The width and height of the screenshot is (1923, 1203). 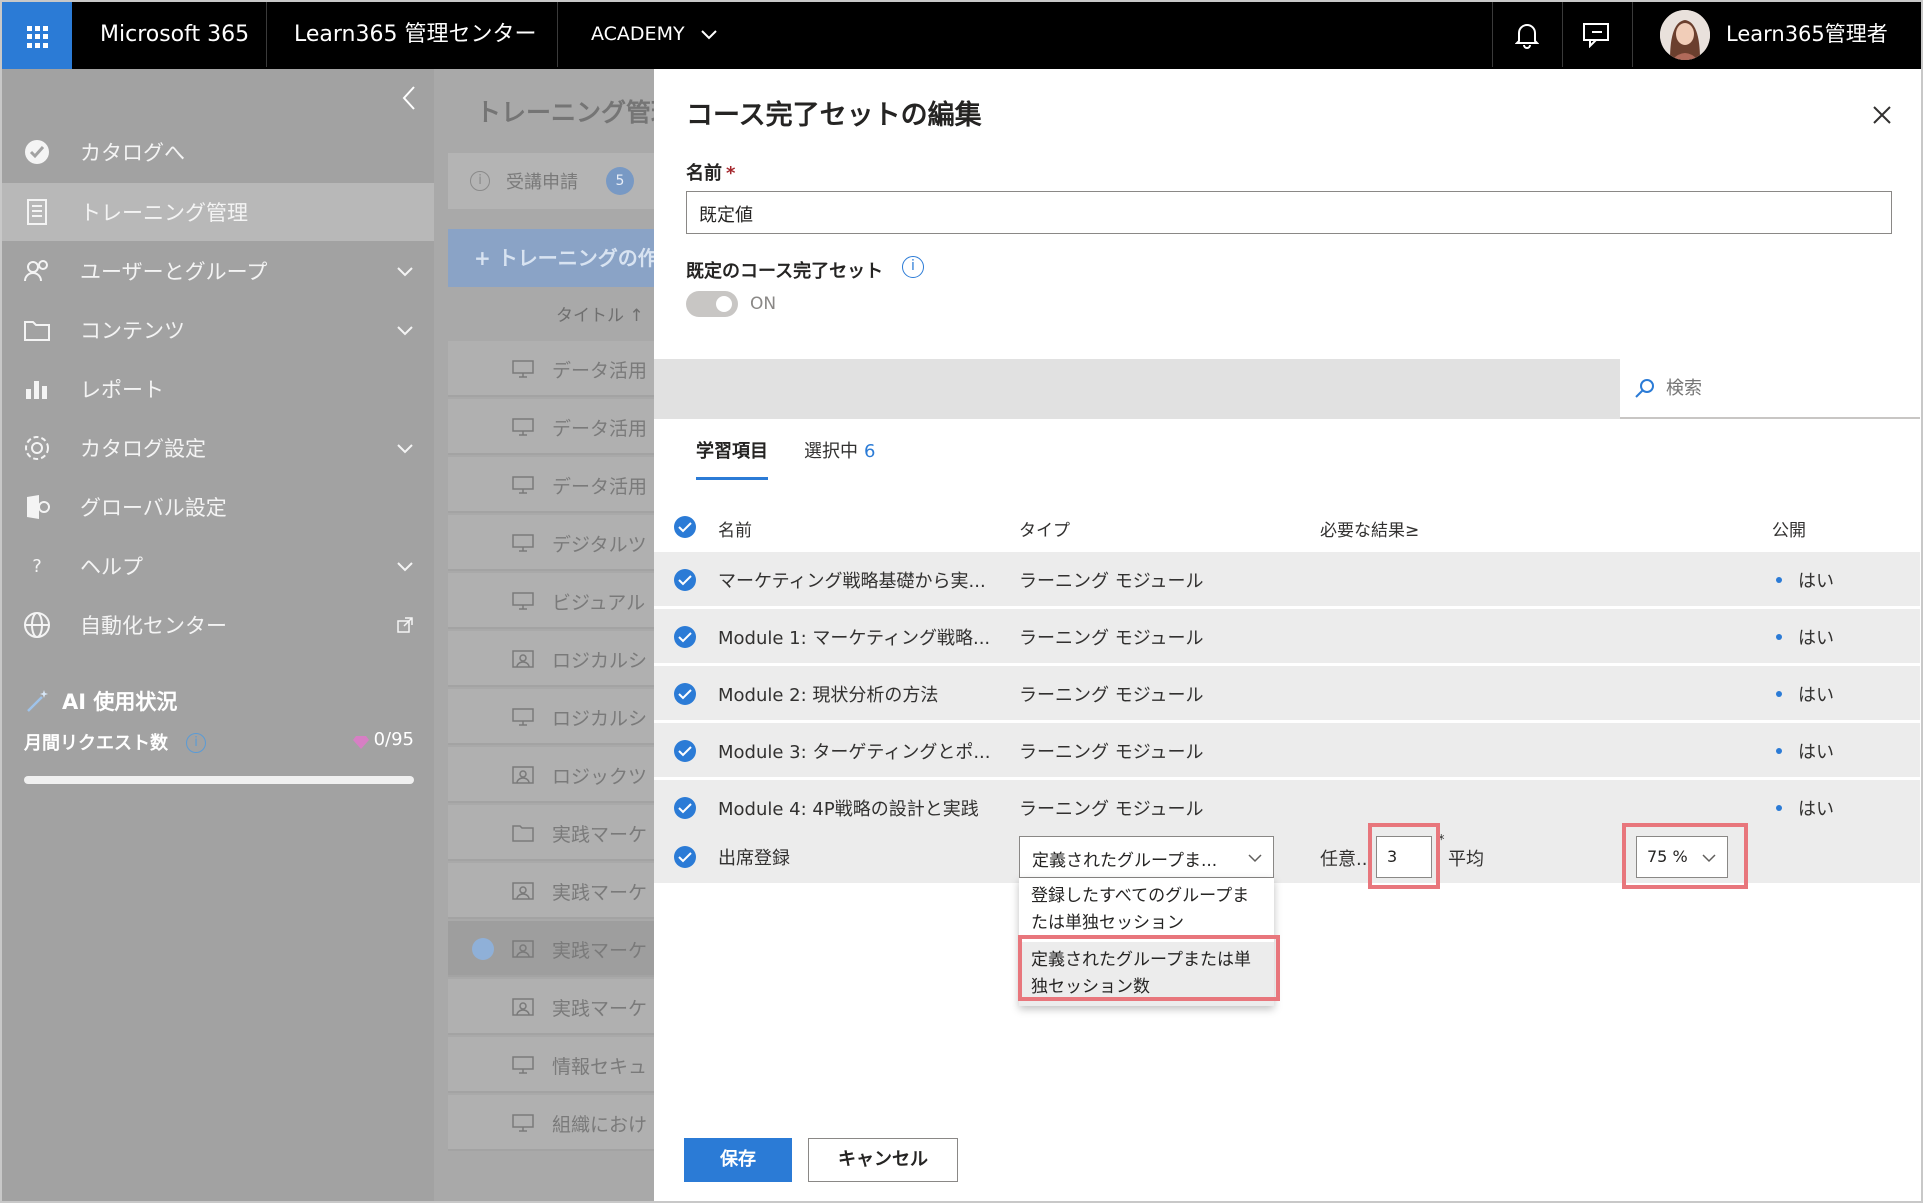 What do you see at coordinates (1111, 638) in the screenshot?
I see `row-type: ラーニング モジュール` at bounding box center [1111, 638].